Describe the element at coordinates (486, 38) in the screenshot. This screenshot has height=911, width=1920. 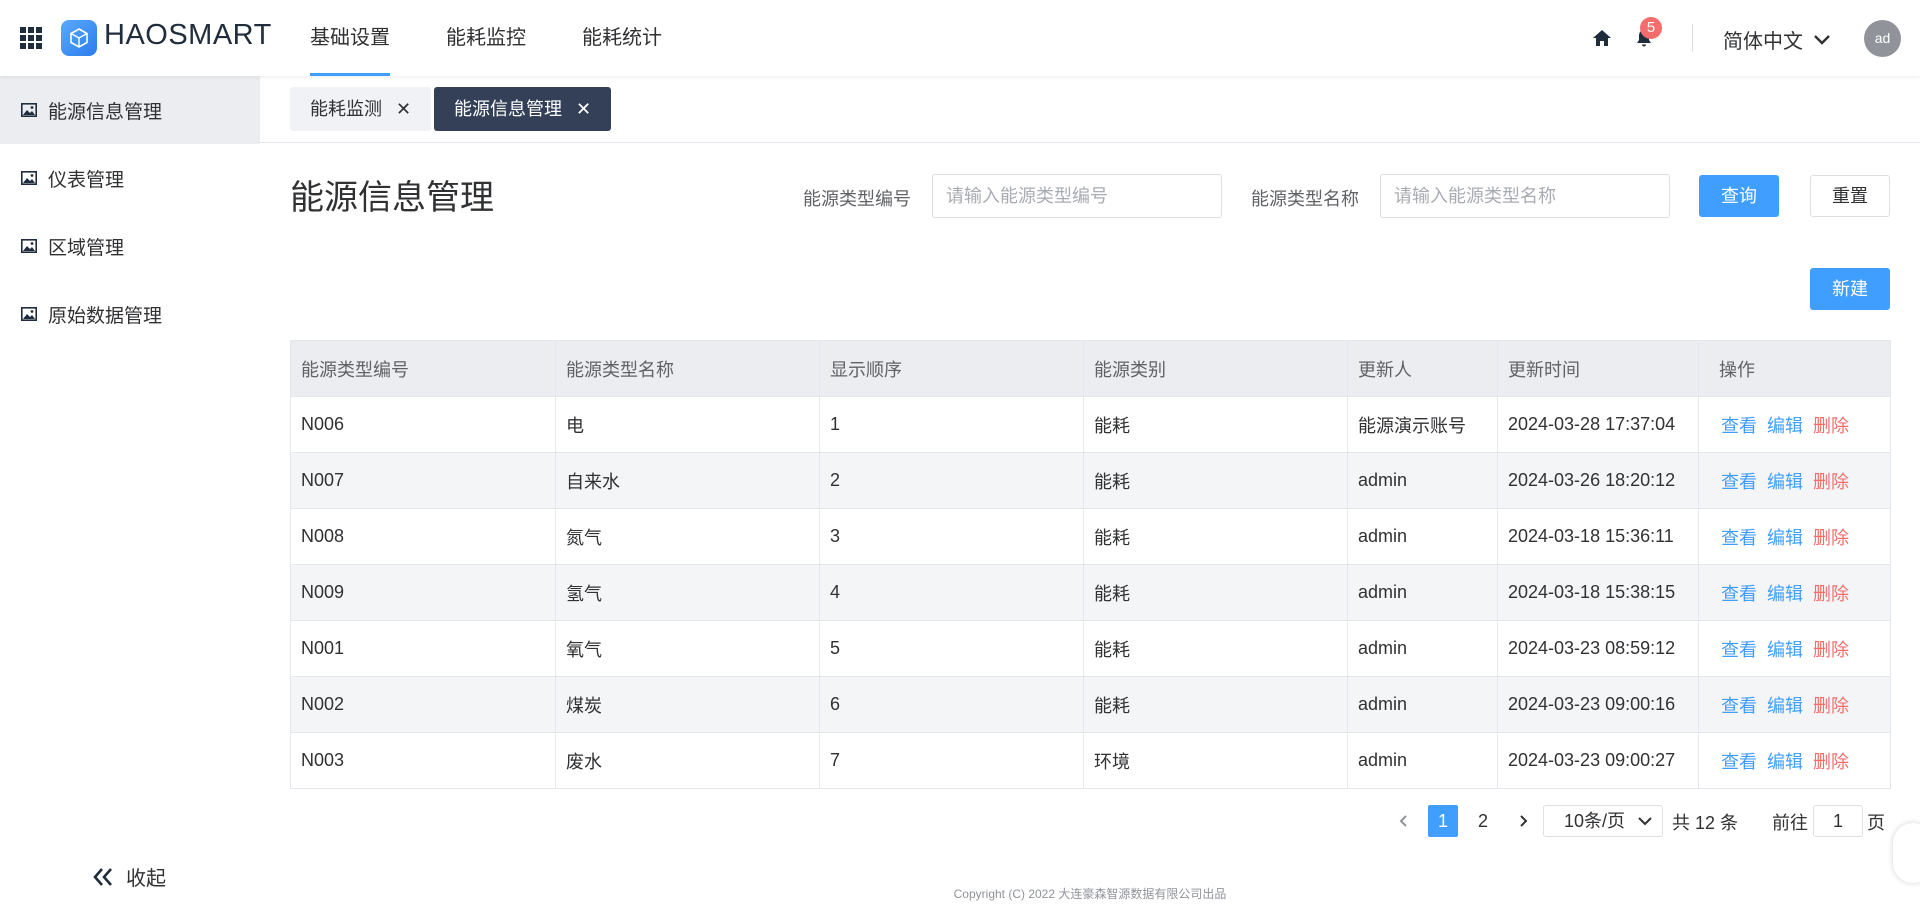
I see `nav-energy-monitor: 能耗监控` at that location.